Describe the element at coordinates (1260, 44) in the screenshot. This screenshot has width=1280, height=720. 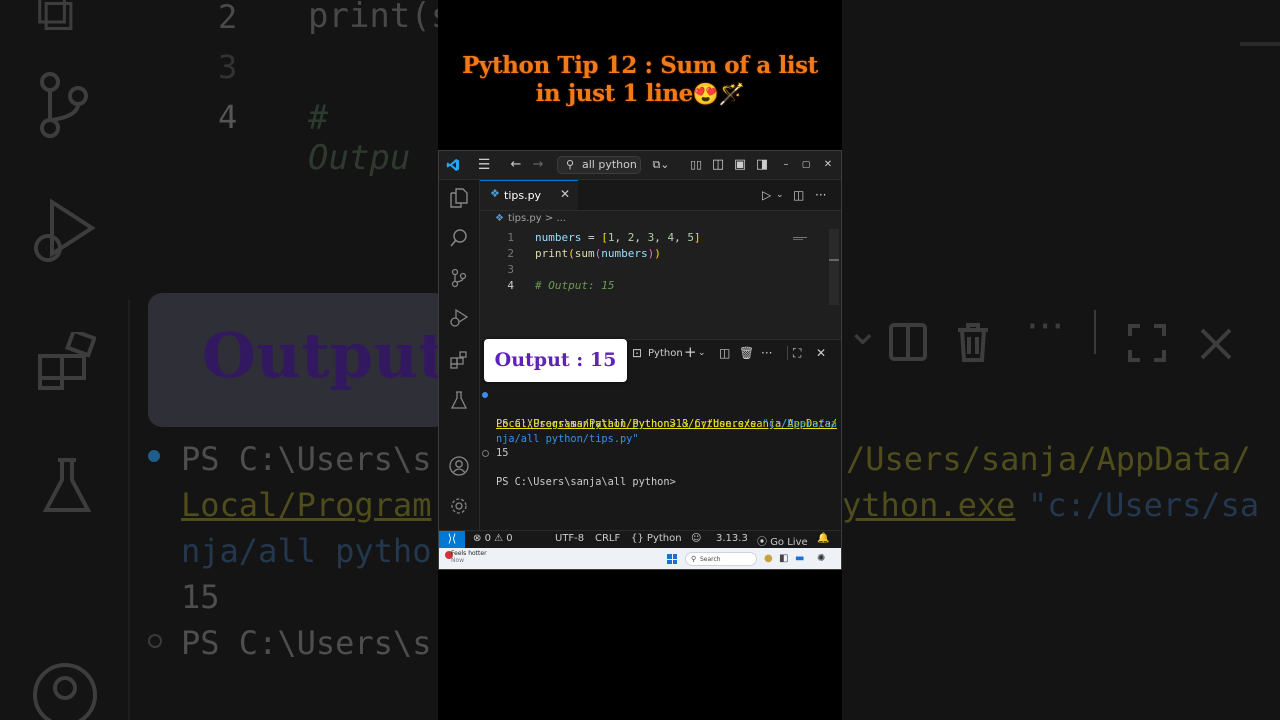
I see `ghost-scroll` at that location.